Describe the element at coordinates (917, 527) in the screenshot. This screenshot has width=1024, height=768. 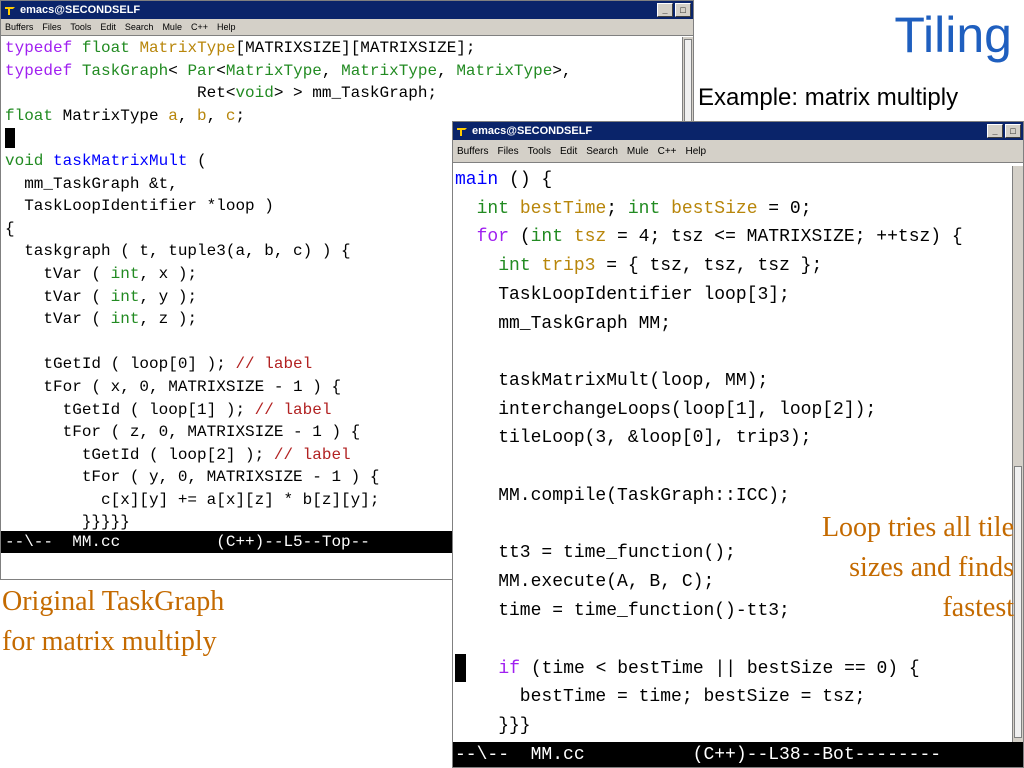
I see `caption-line: Loop tries all tile` at that location.